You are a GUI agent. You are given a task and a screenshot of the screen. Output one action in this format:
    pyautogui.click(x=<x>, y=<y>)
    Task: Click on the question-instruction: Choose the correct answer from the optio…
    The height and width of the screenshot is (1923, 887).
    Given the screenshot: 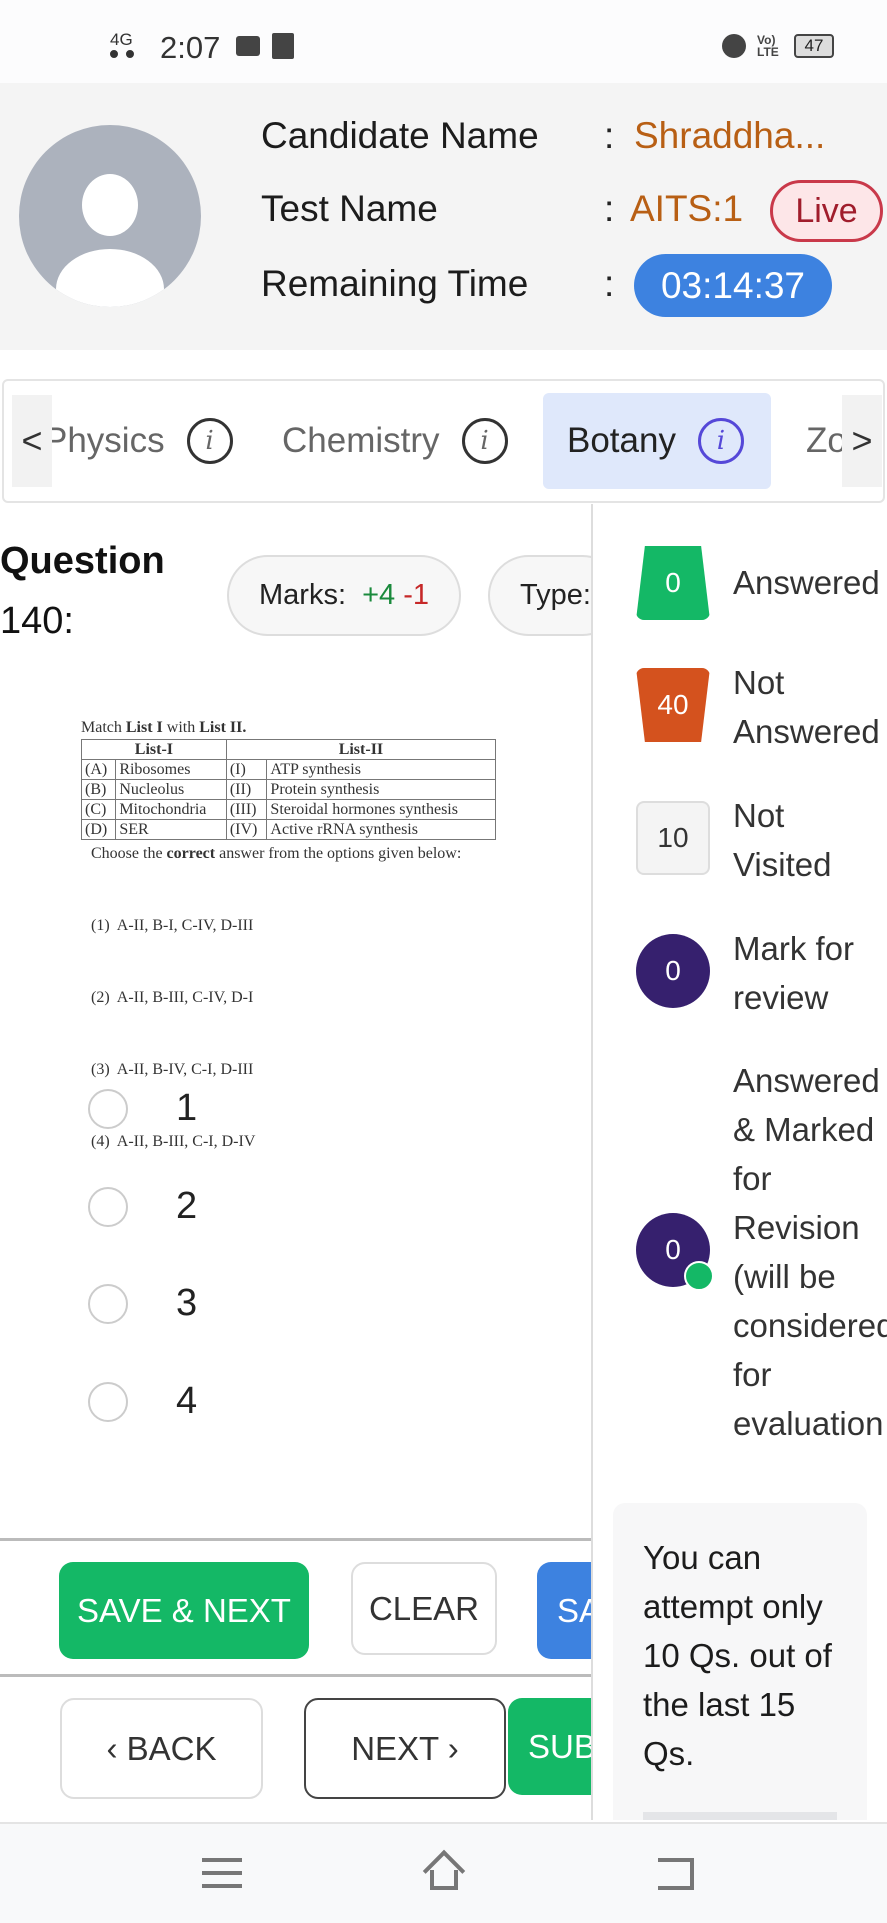 What is the action you would take?
    pyautogui.click(x=276, y=853)
    